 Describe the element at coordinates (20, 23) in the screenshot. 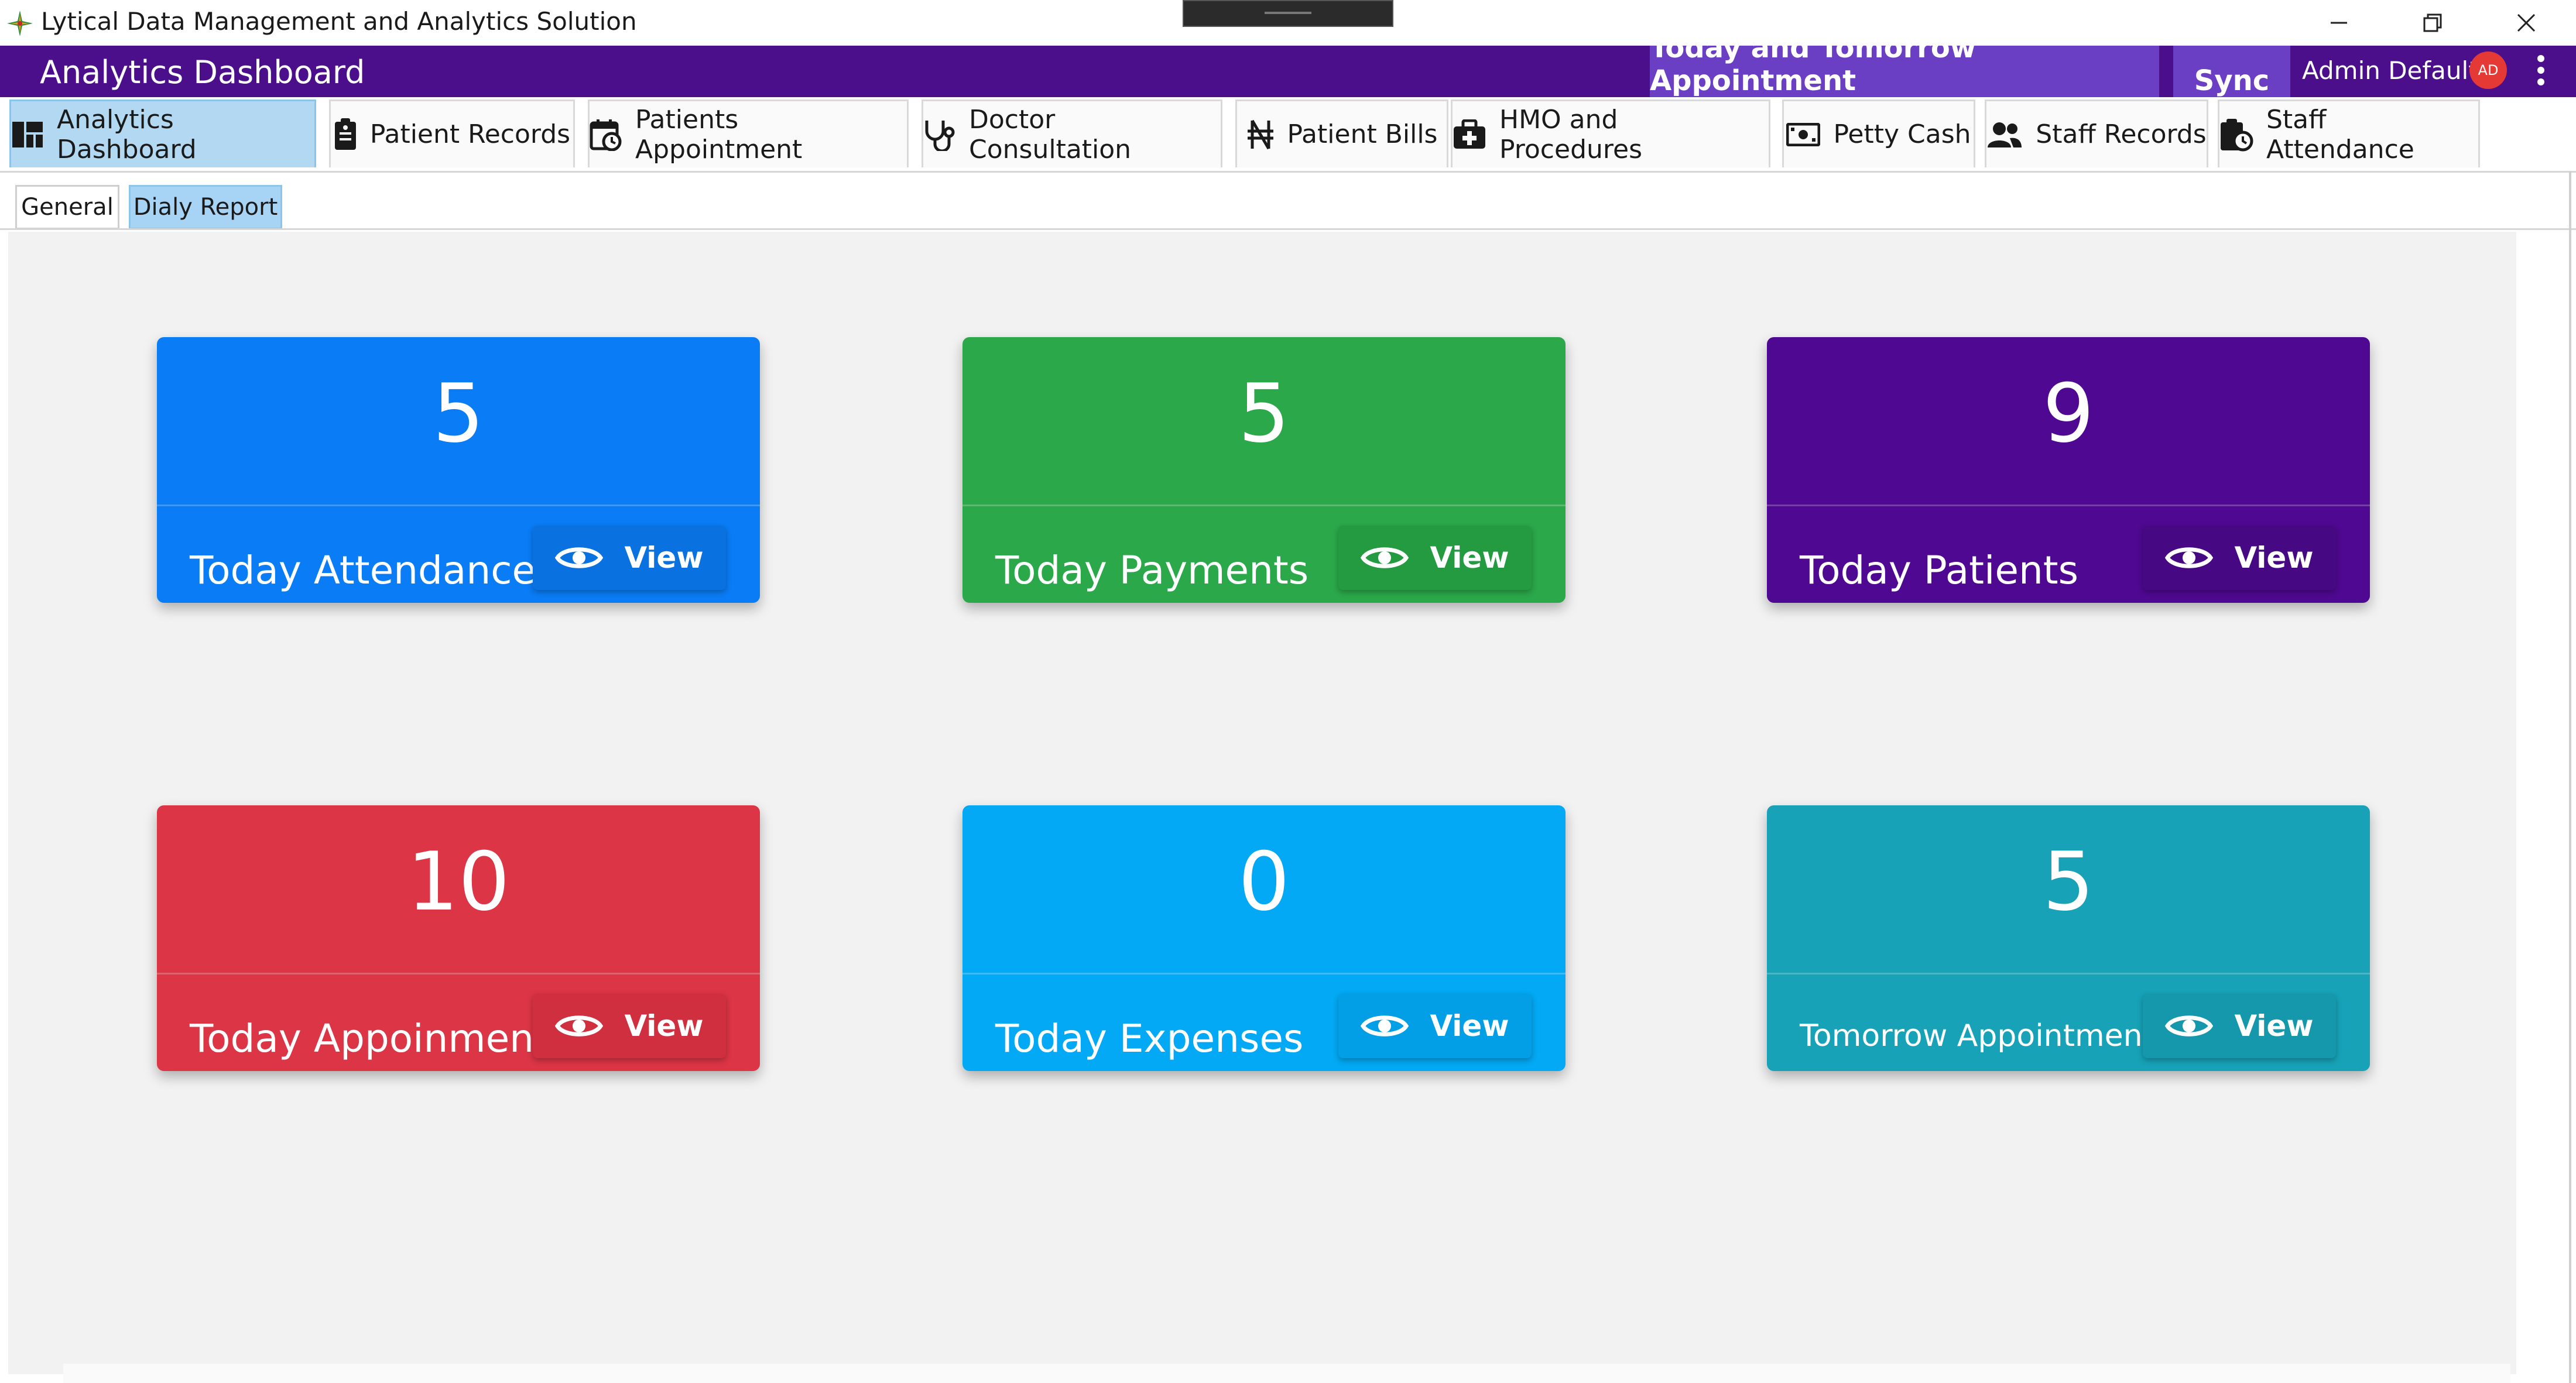

I see `app-logo-icon` at that location.